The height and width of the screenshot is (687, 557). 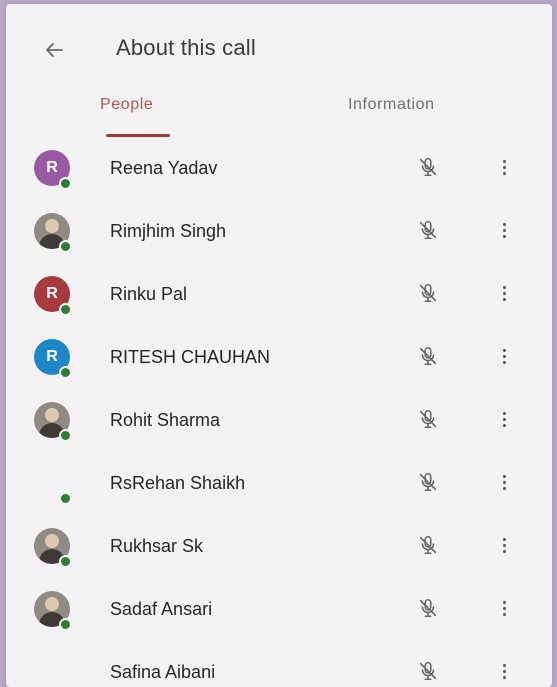 What do you see at coordinates (391, 105) in the screenshot?
I see `tab-information: Information` at bounding box center [391, 105].